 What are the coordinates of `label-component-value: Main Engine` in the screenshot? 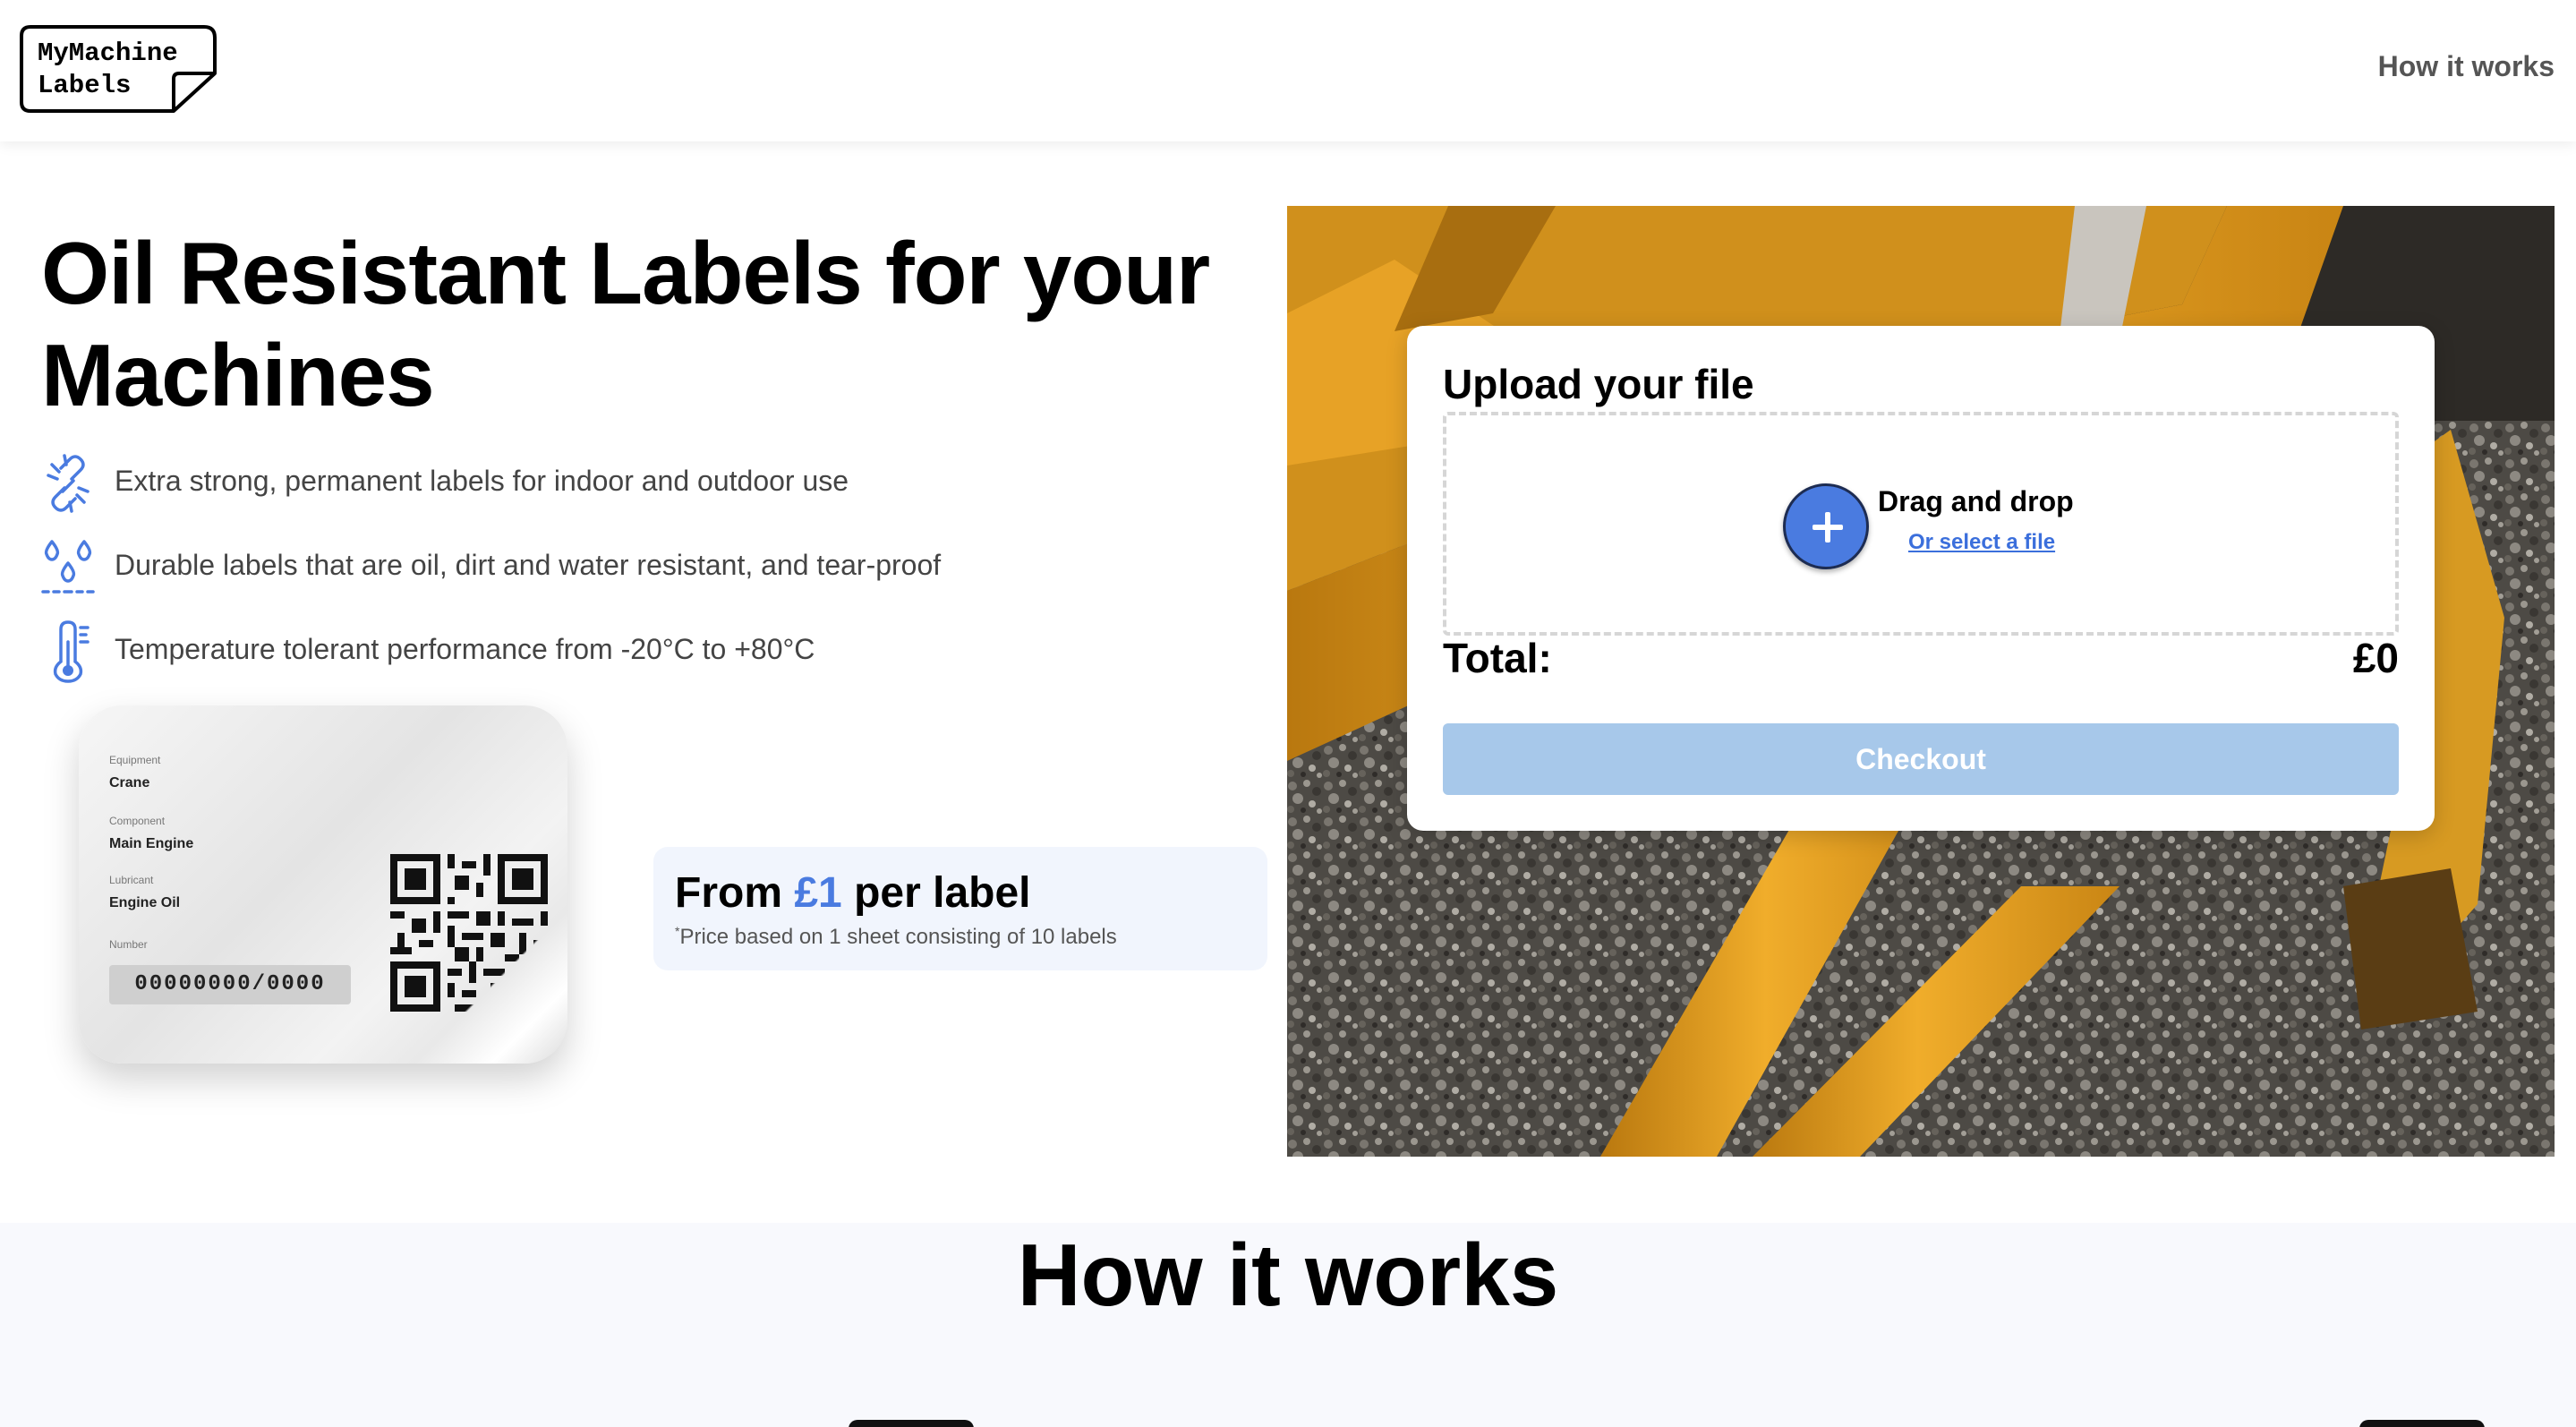 It's located at (151, 843).